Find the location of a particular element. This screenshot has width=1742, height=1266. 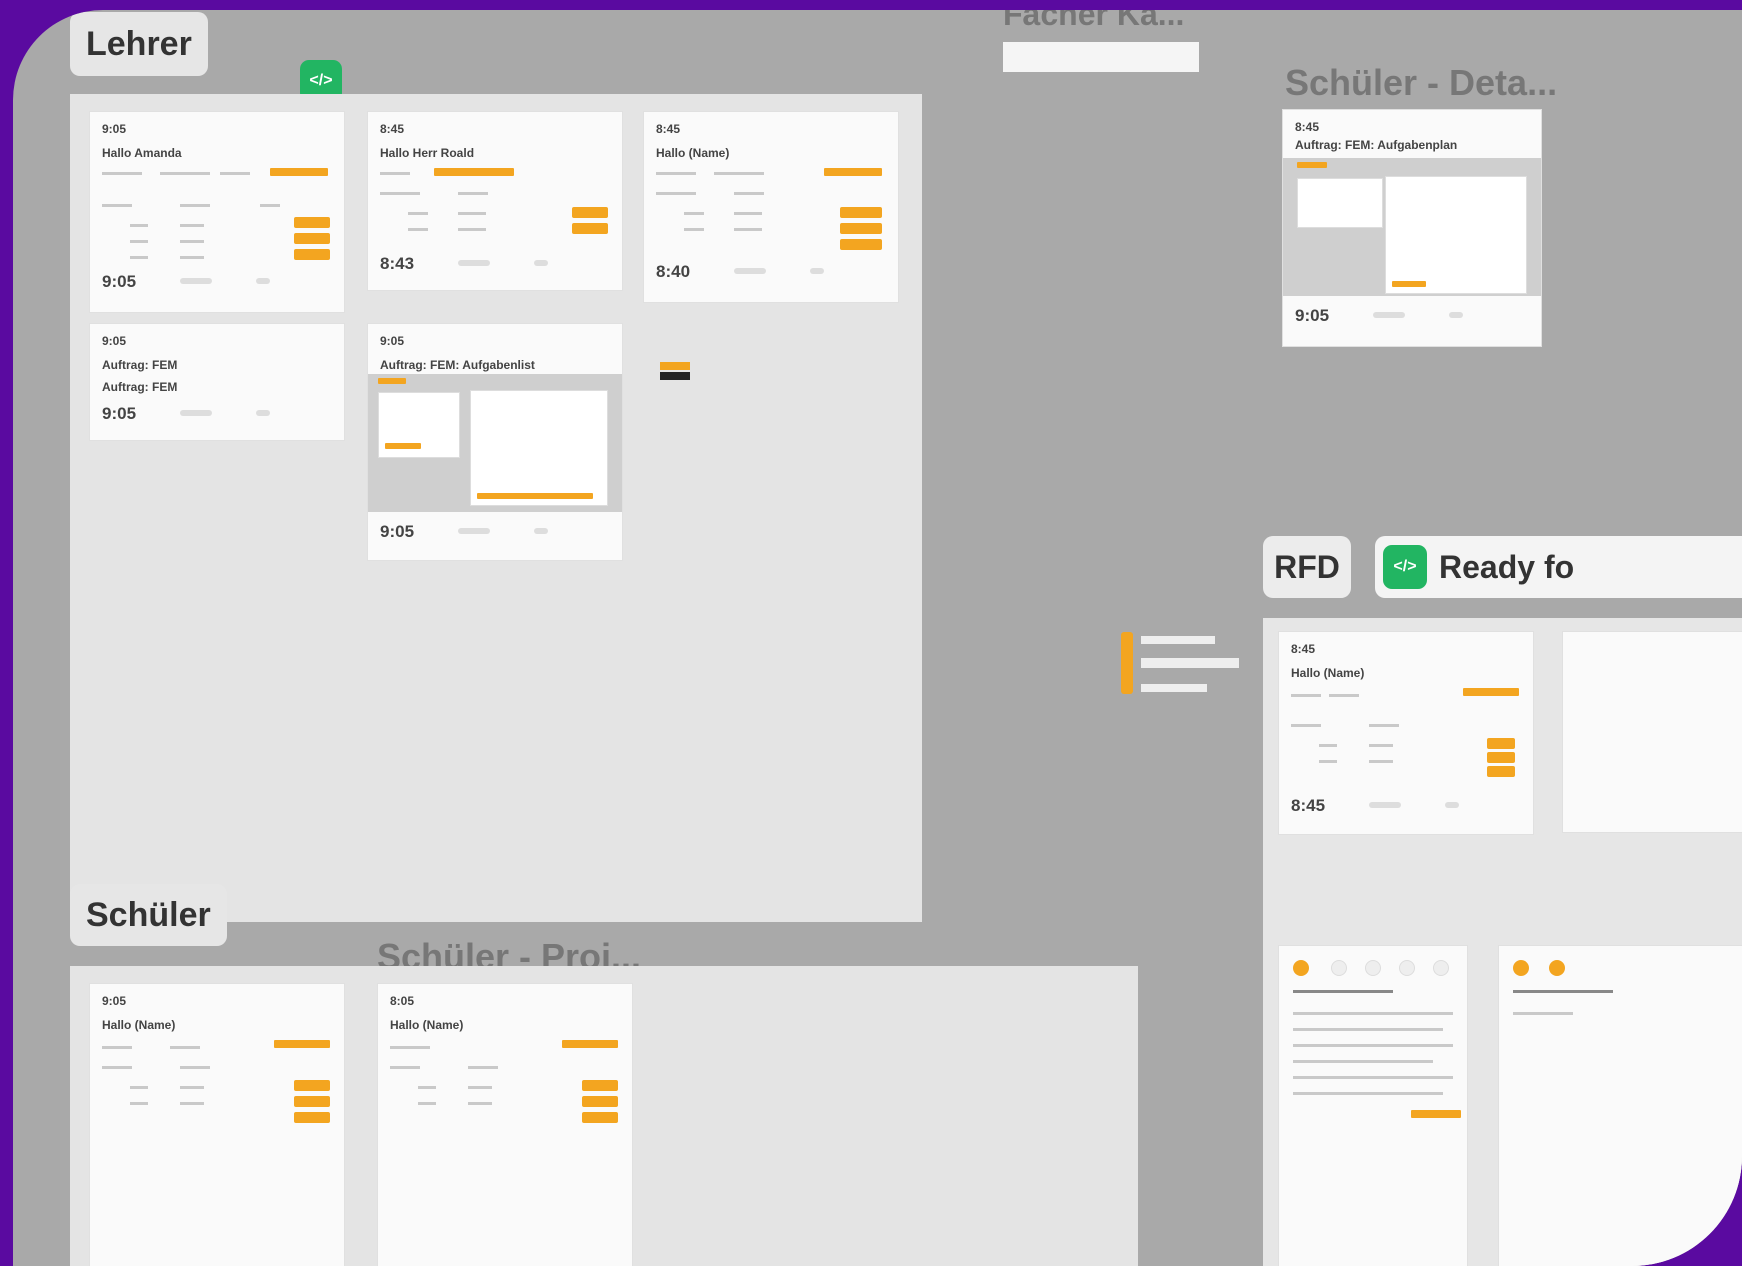

ready-for-dev-chip: </> Ready fo is located at coordinates (1558, 567).